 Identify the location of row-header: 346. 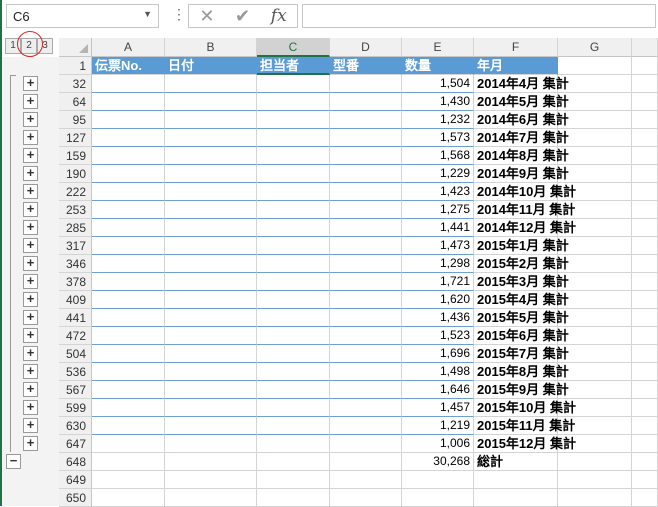
(75, 264).